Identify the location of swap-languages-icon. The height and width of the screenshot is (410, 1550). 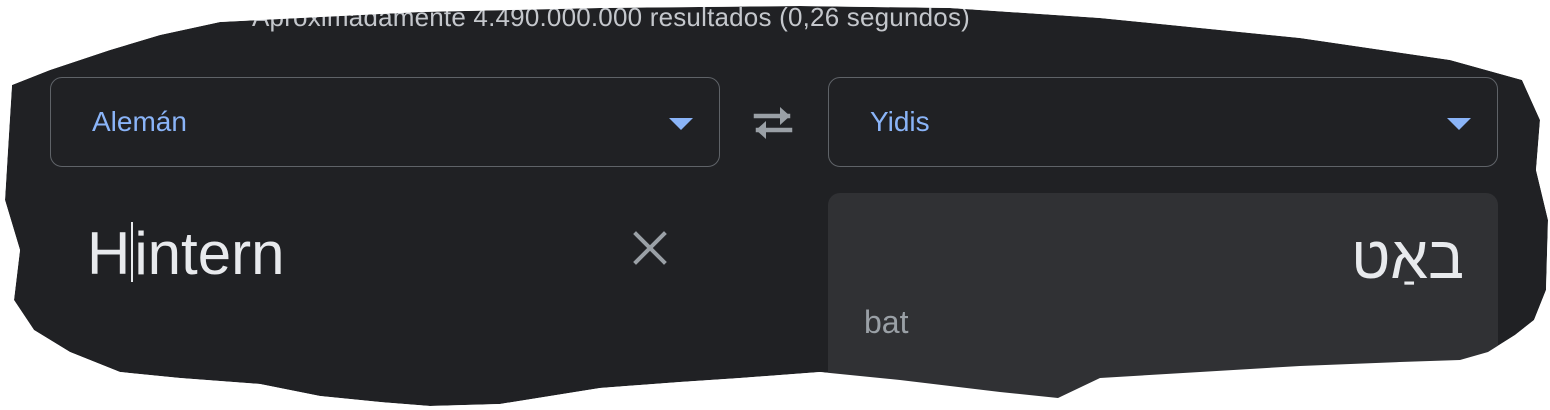
(773, 123).